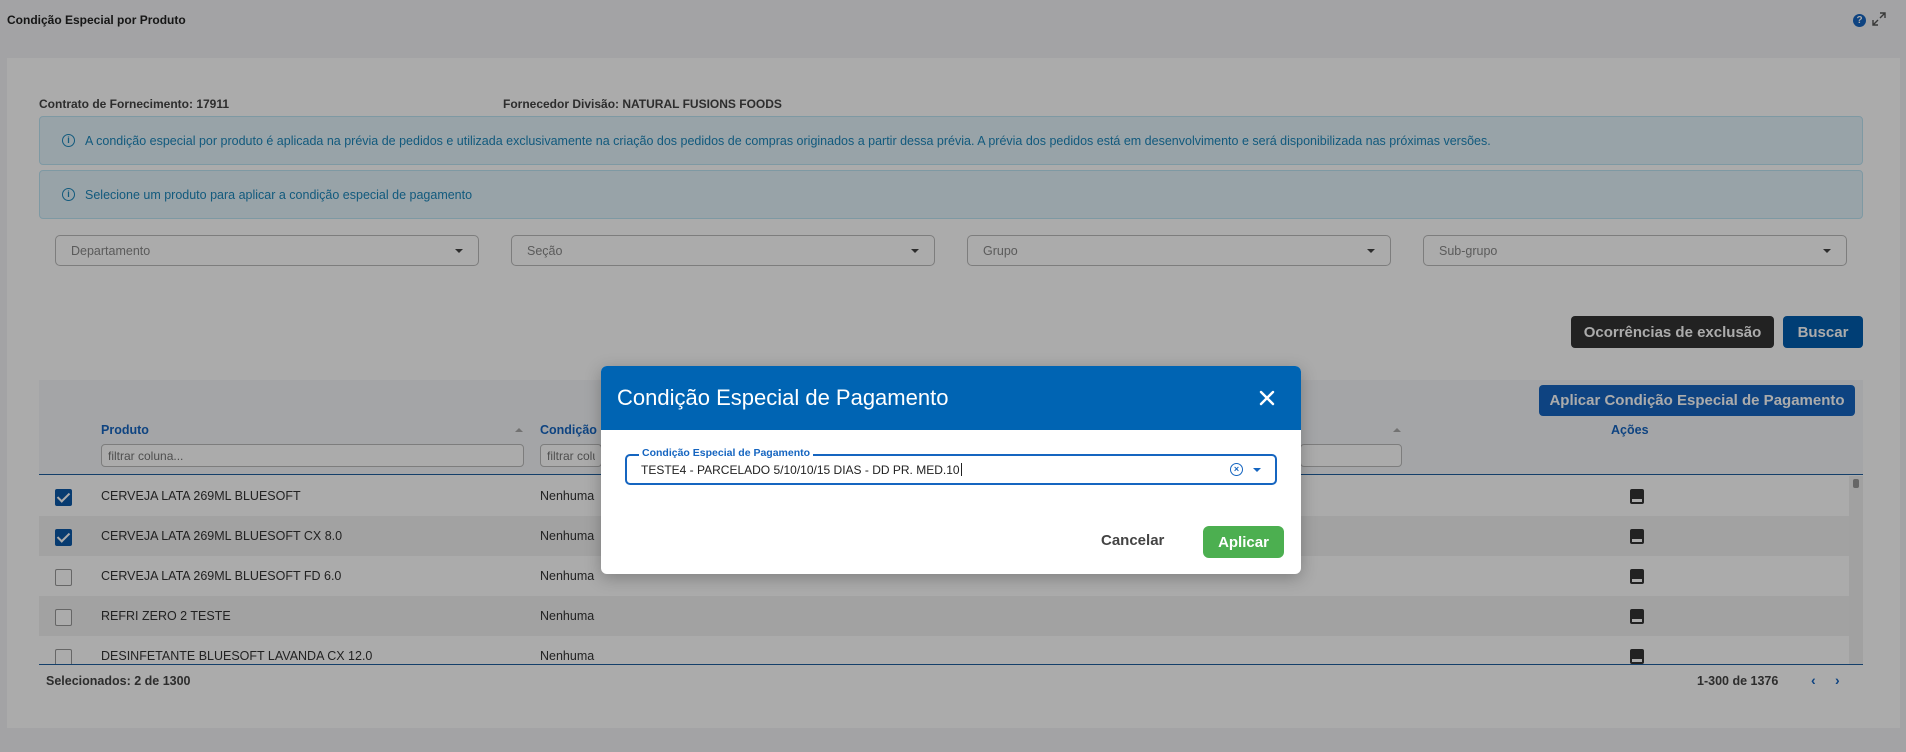 The image size is (1906, 752). I want to click on dialog-title: Condição Especial de Pagamento, so click(783, 397).